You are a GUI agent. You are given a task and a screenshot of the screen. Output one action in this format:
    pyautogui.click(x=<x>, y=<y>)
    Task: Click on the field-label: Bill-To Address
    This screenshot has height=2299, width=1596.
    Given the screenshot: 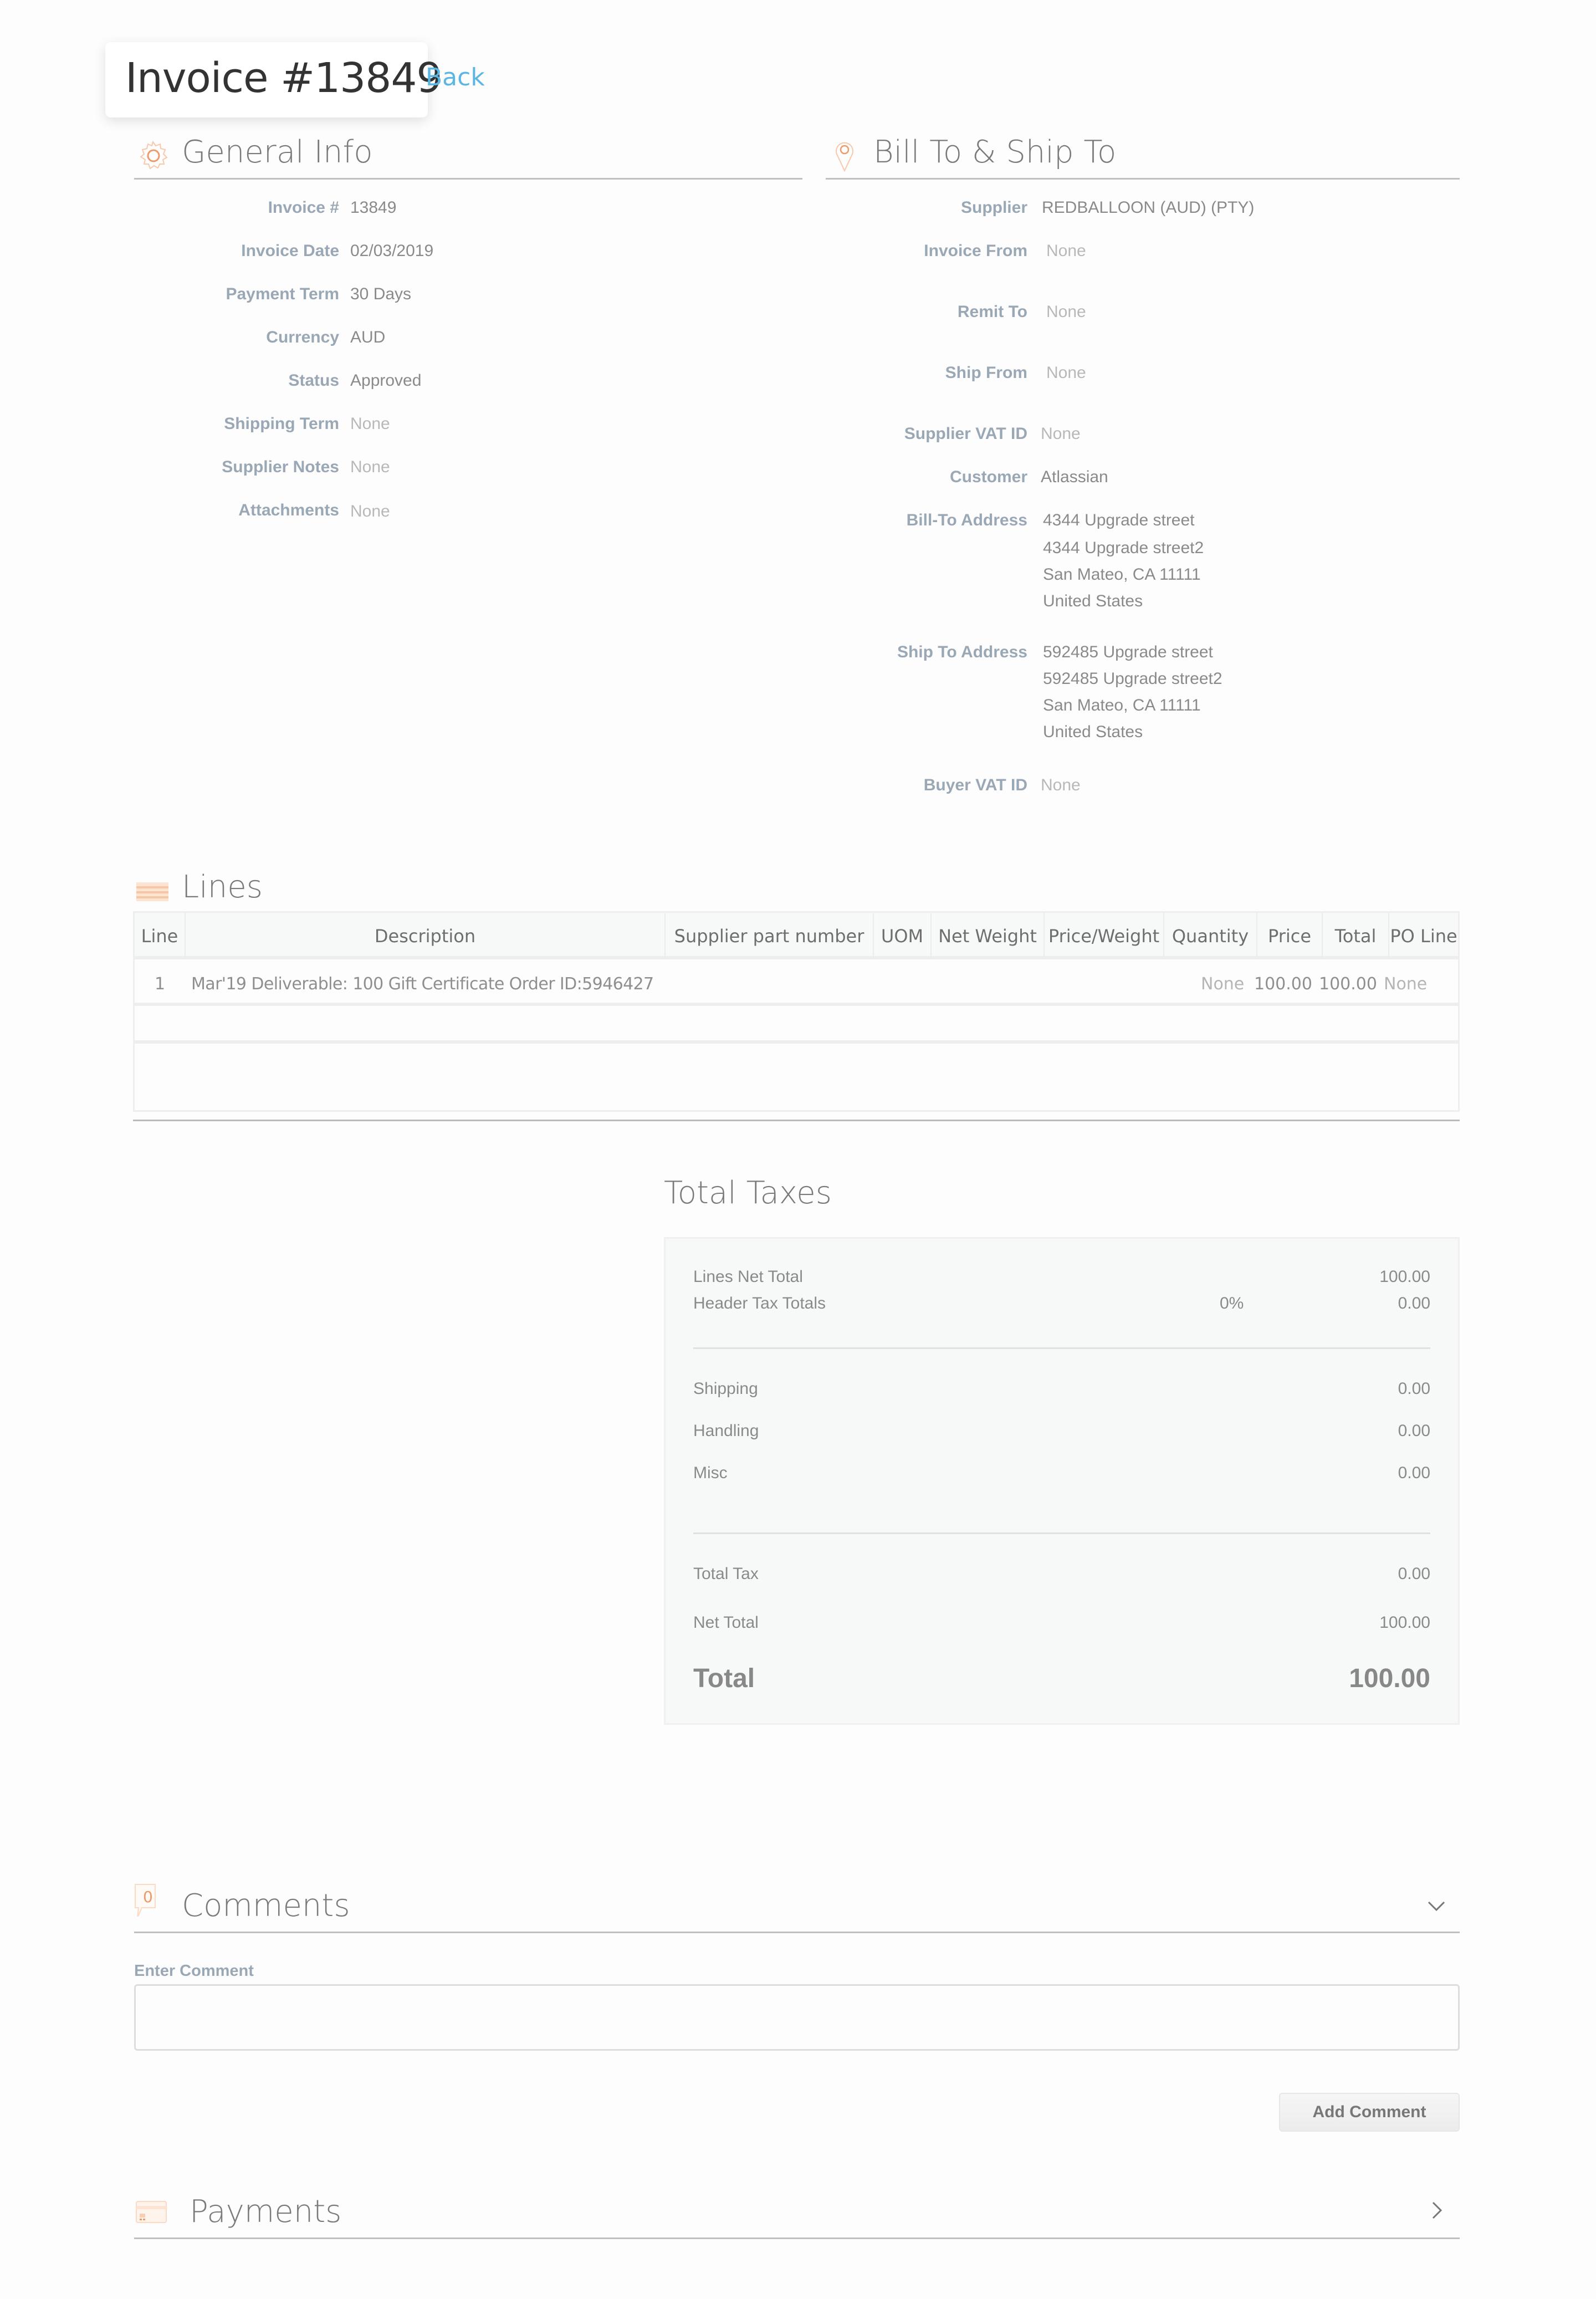 What is the action you would take?
    pyautogui.click(x=966, y=520)
    